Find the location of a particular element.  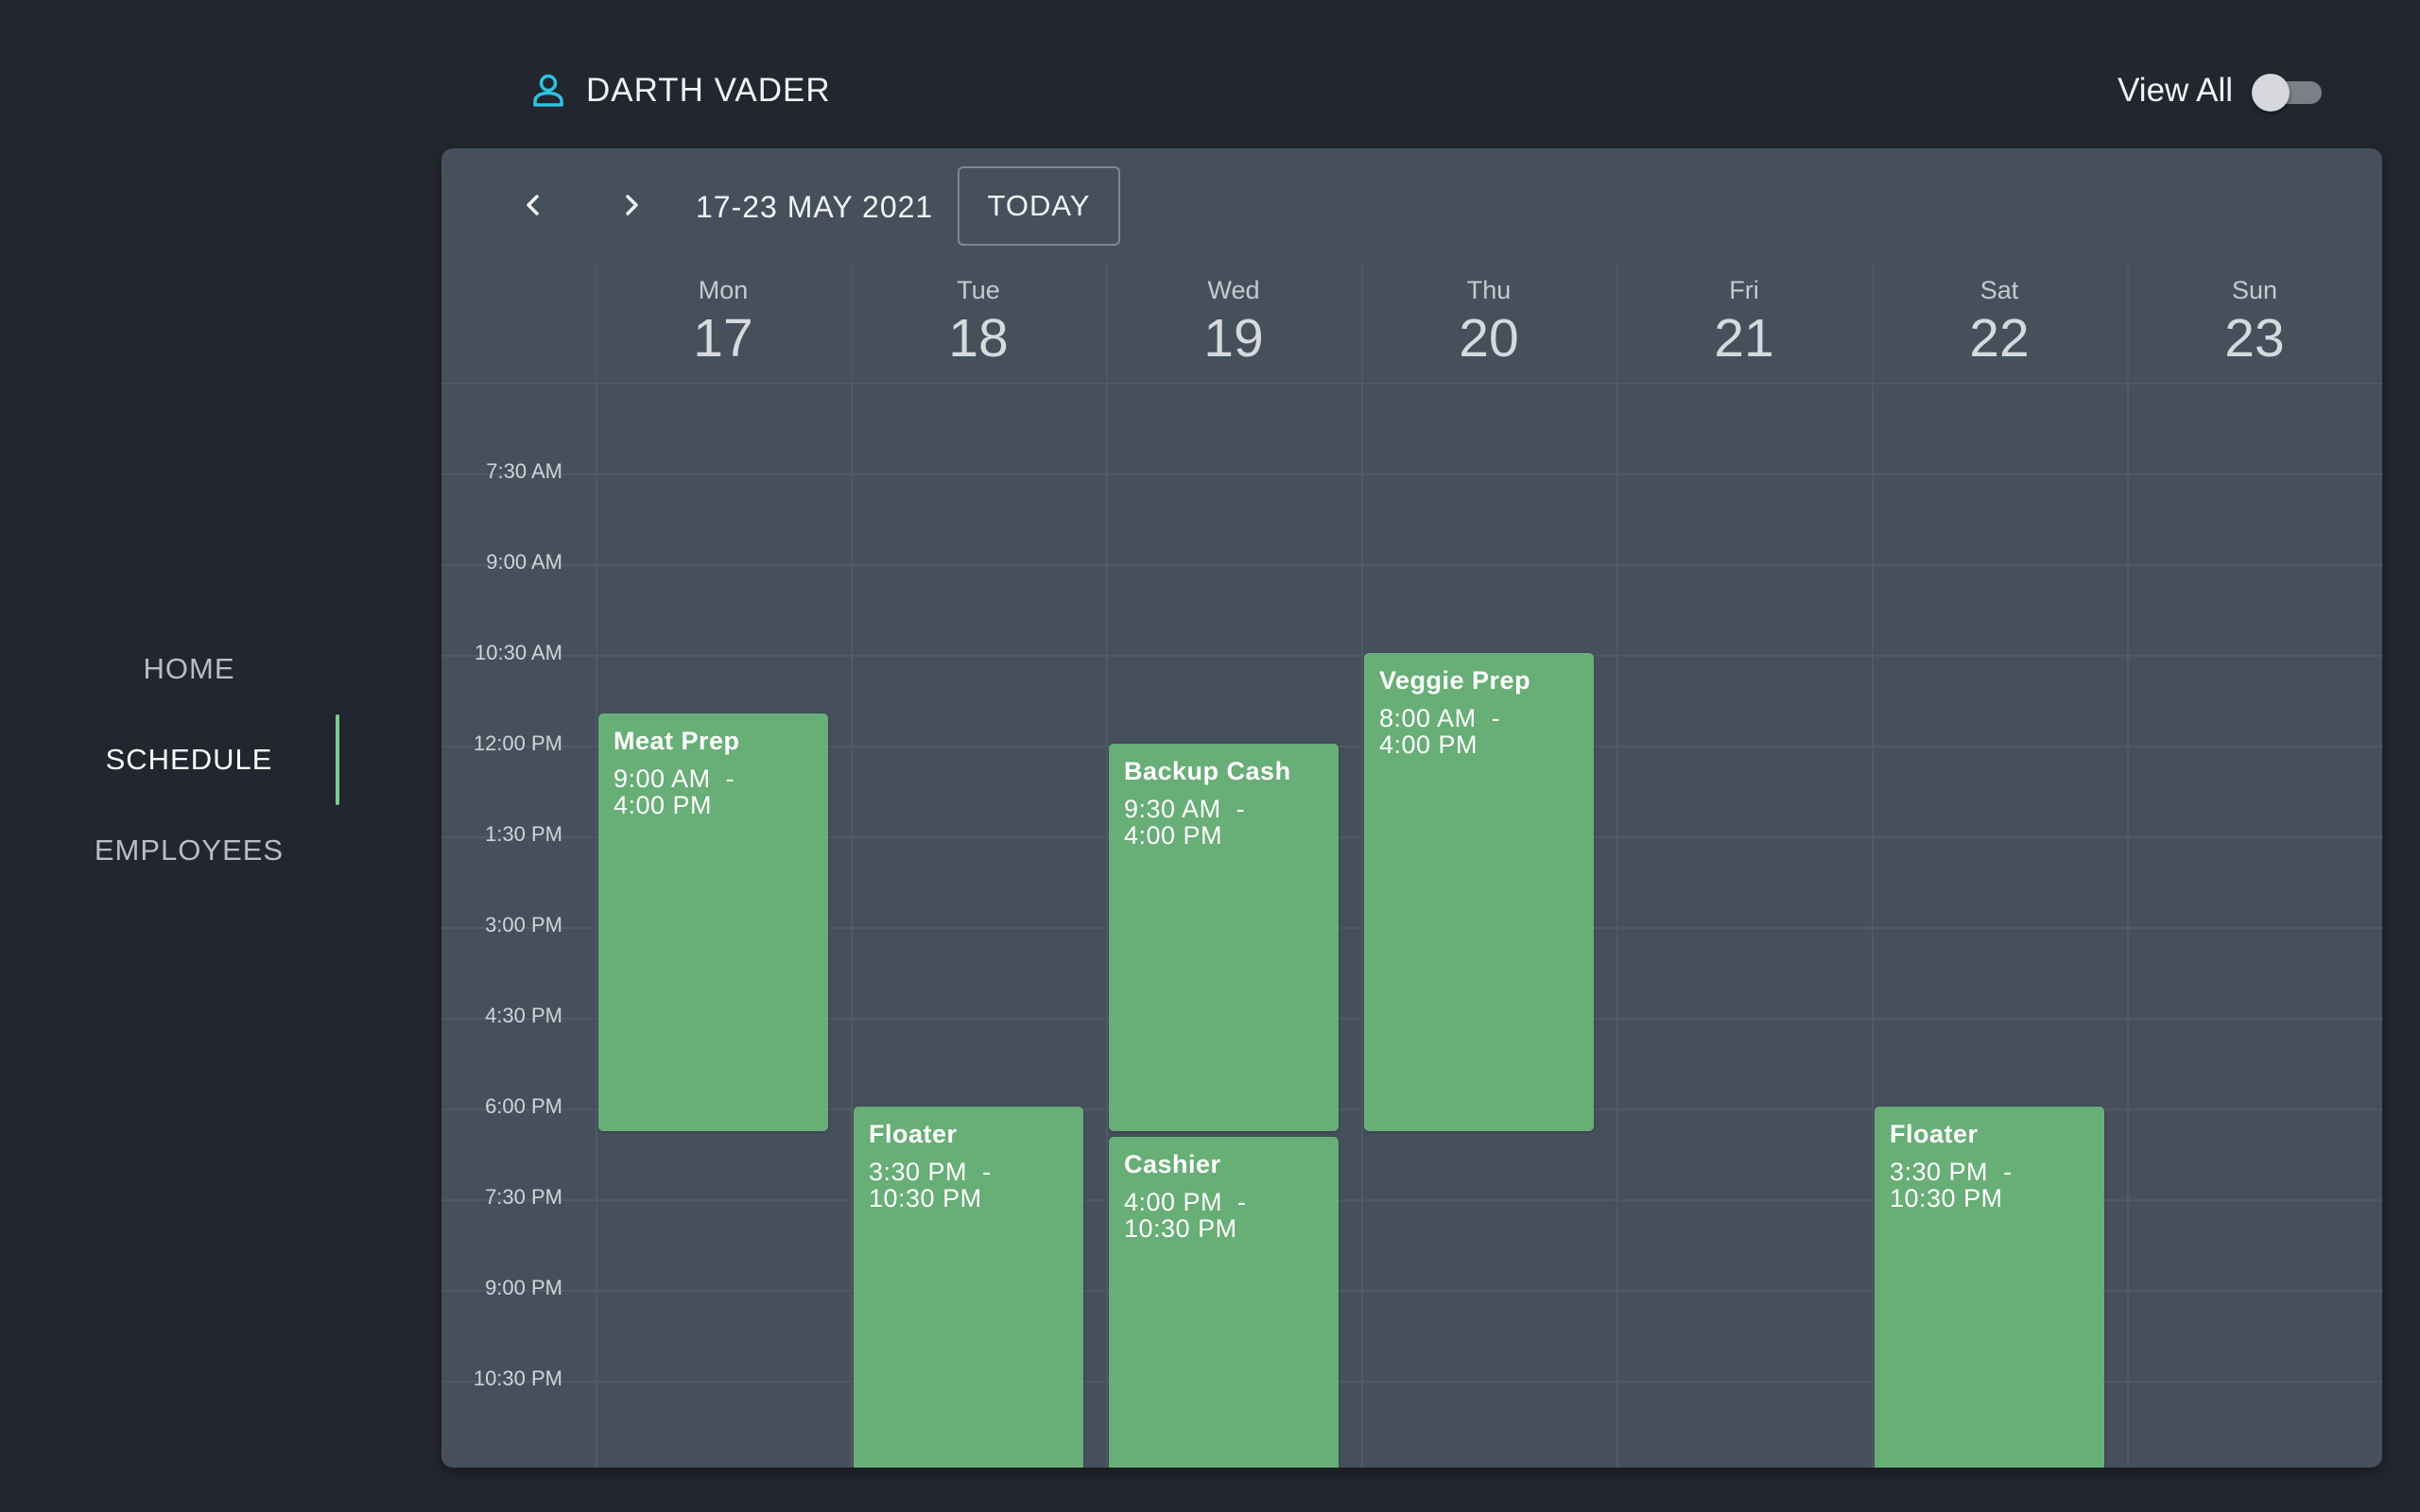

previous-week-button is located at coordinates (533, 207).